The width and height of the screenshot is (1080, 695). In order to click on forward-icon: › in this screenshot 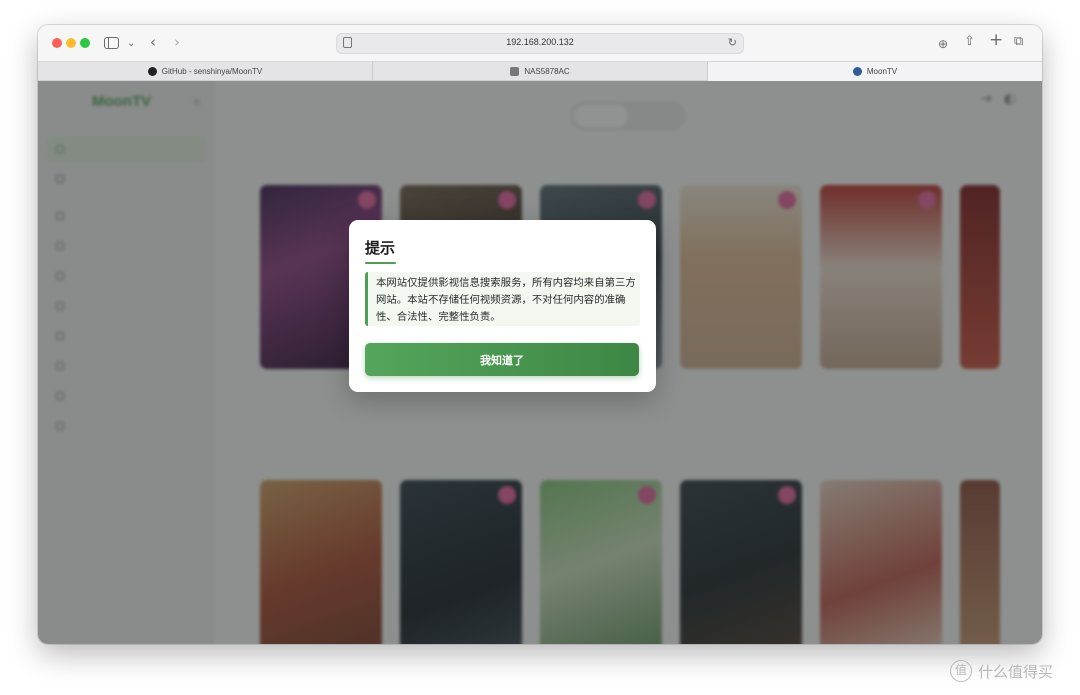, I will do `click(177, 42)`.